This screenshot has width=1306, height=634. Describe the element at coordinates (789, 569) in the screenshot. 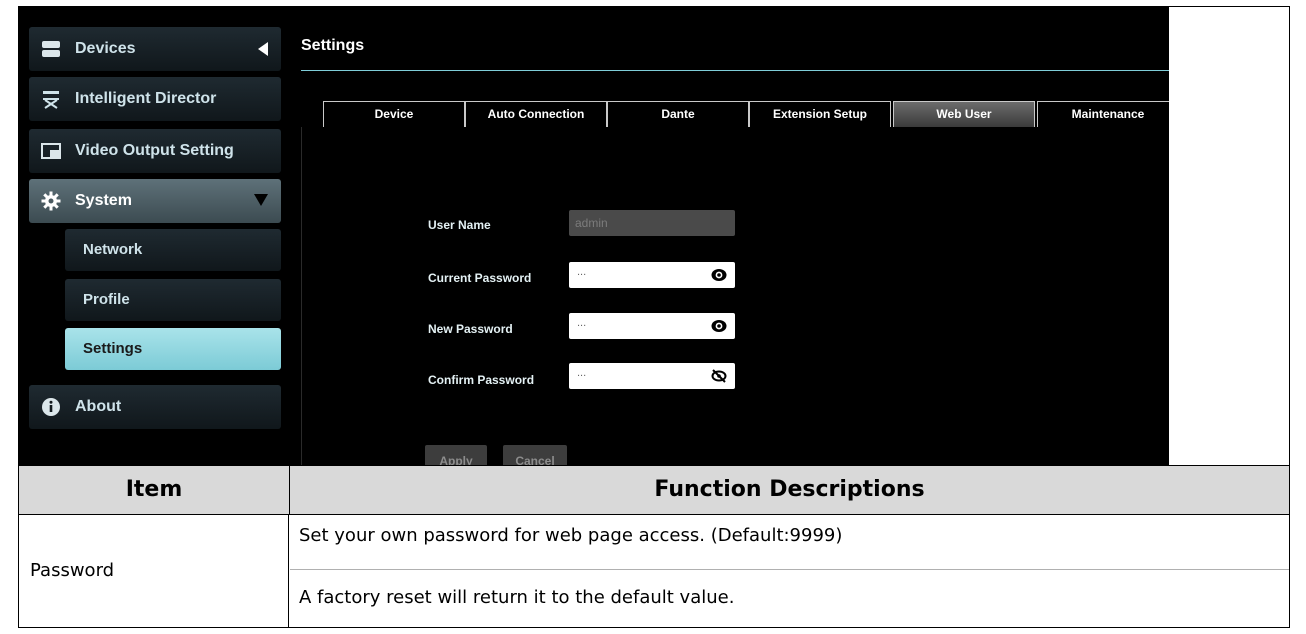

I see `description-separator` at that location.